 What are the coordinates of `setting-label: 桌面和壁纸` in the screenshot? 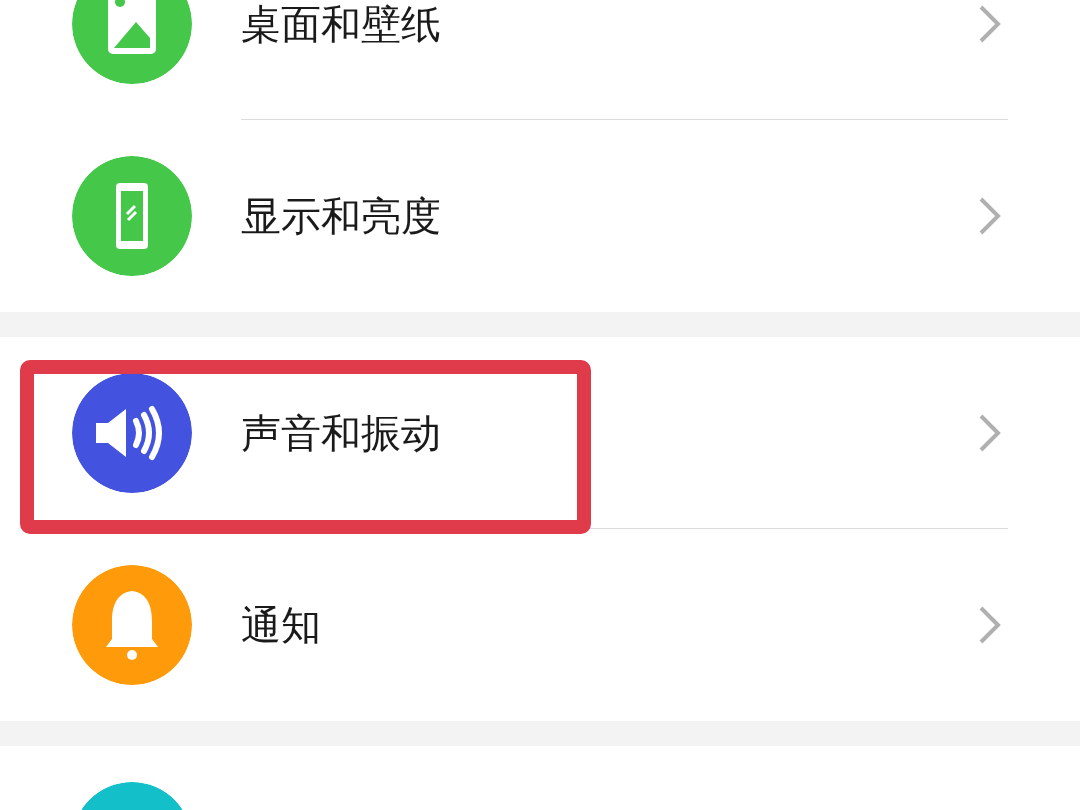 It's located at (609, 24).